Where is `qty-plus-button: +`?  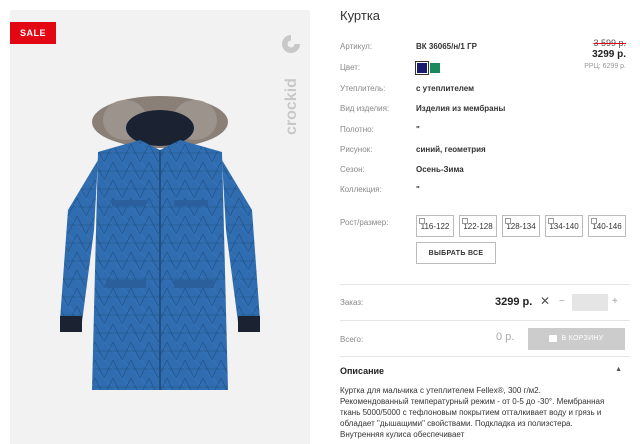
qty-plus-button: + is located at coordinates (615, 301).